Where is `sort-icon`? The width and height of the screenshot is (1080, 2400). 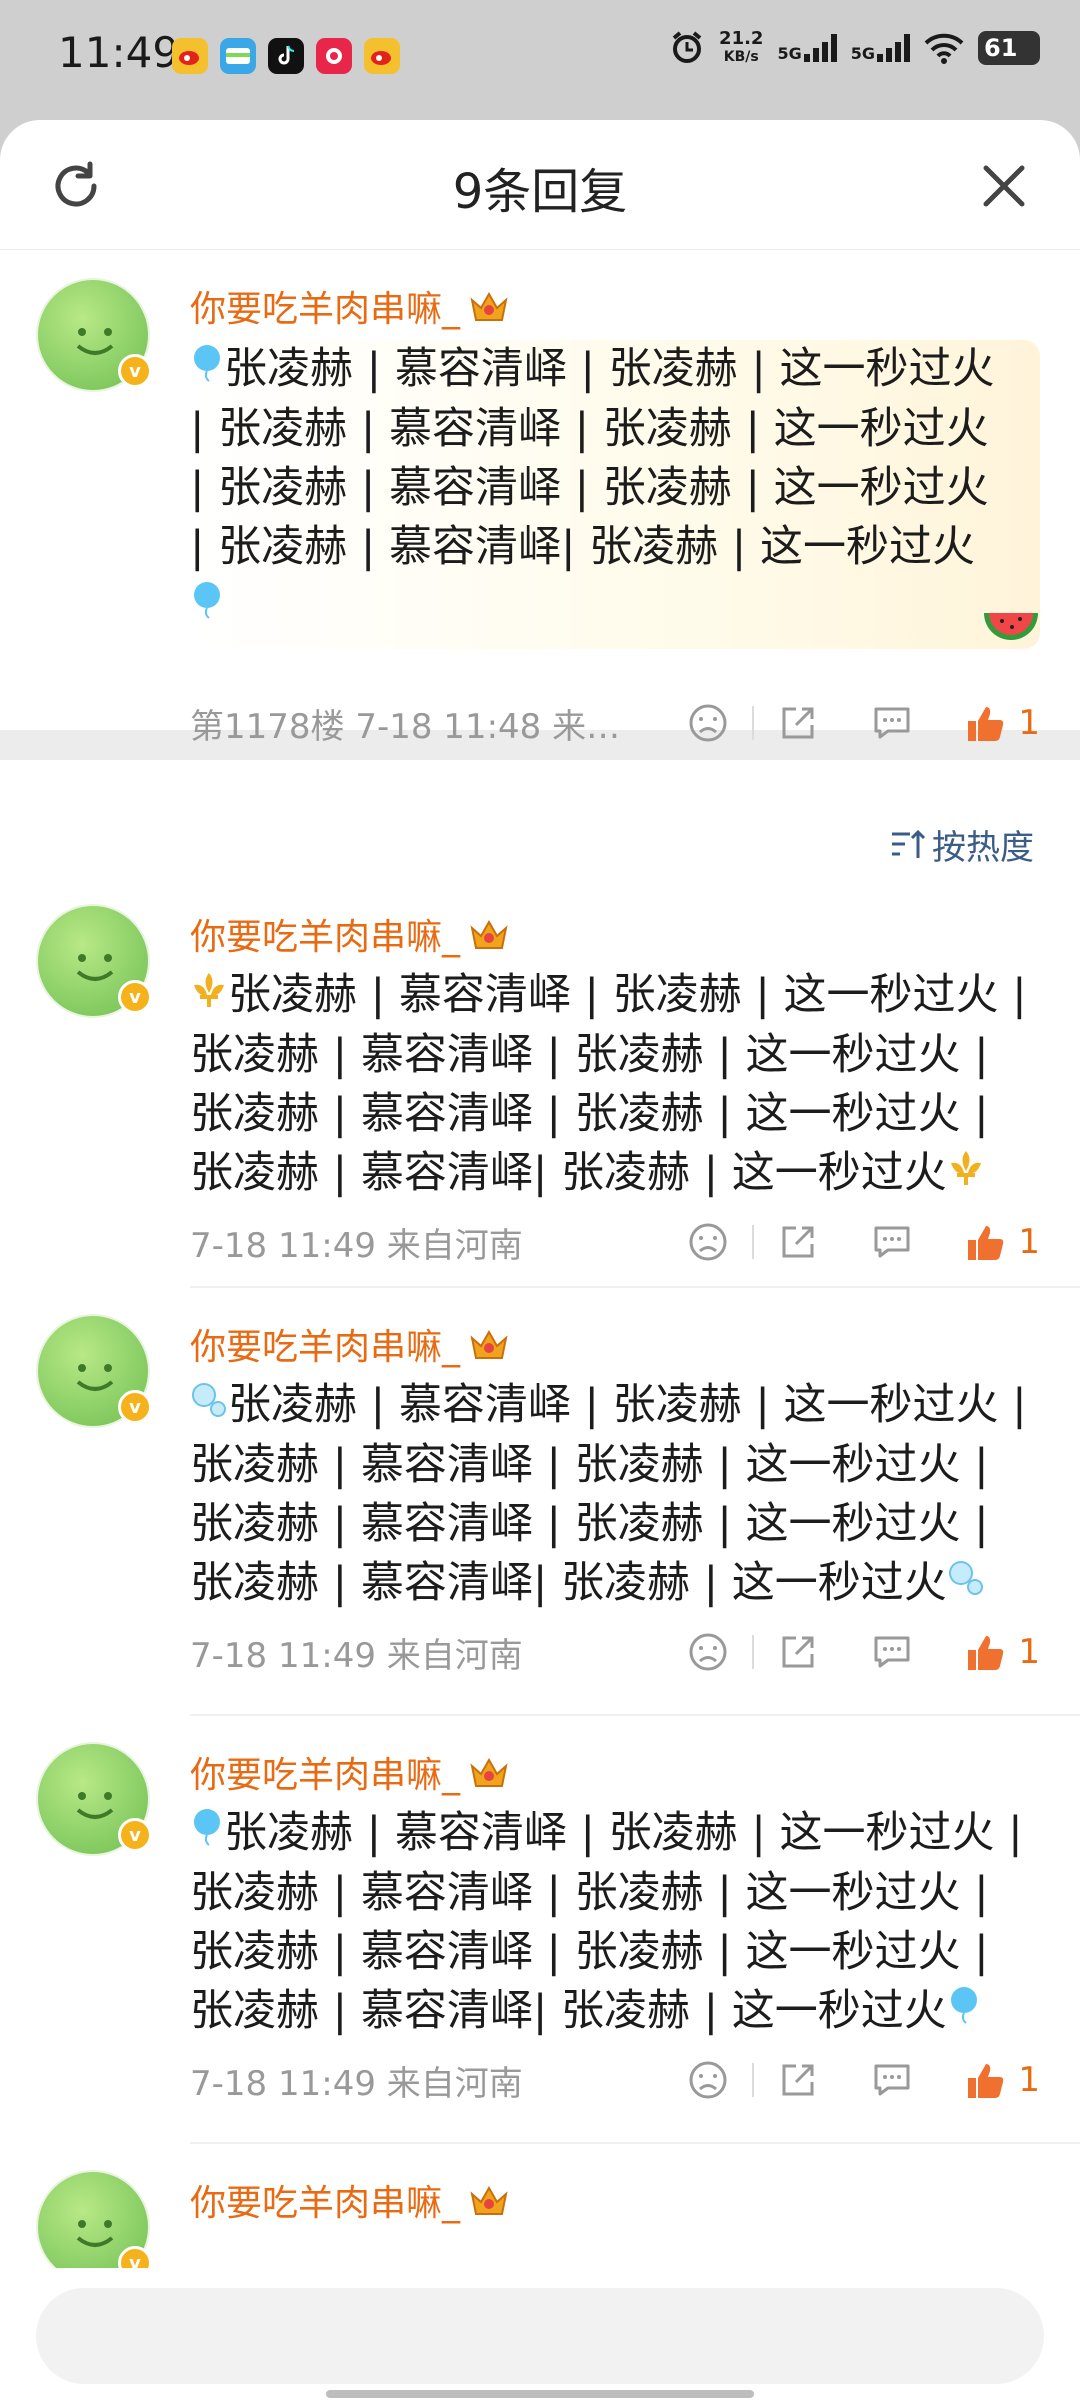 sort-icon is located at coordinates (909, 843).